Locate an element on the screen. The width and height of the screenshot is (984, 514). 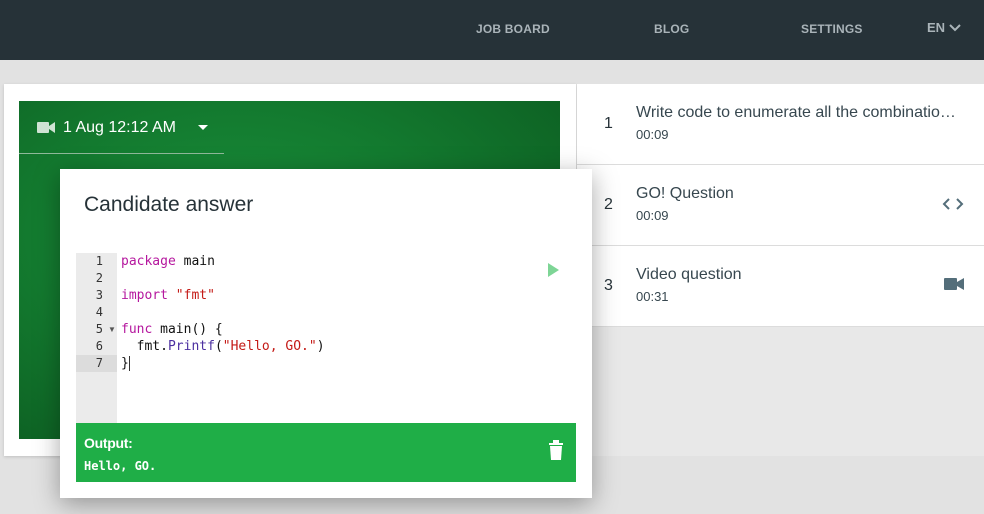
code-icon is located at coordinates (953, 204).